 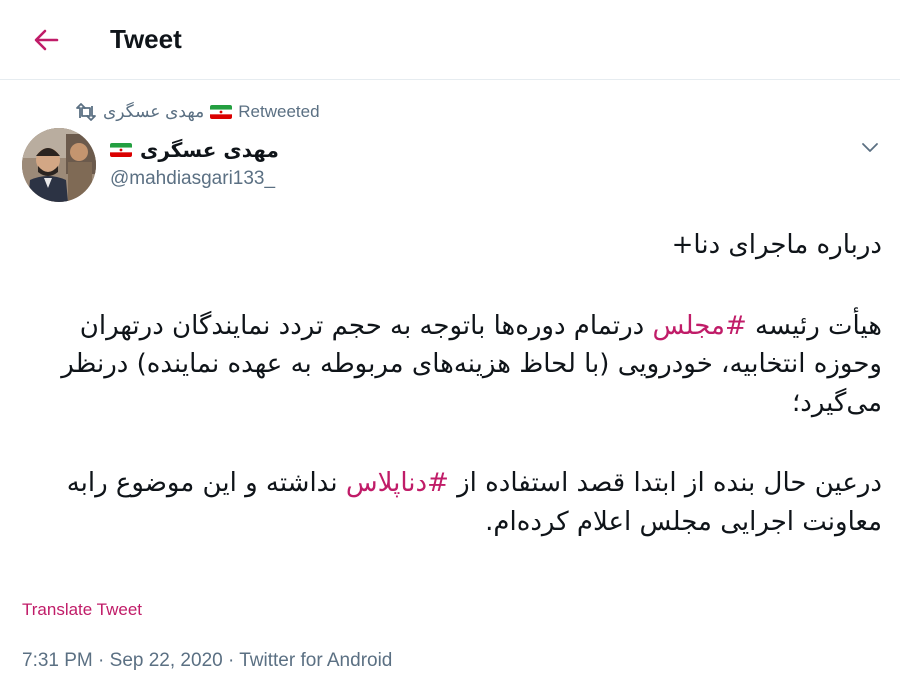 I want to click on avatar, so click(x=59, y=165).